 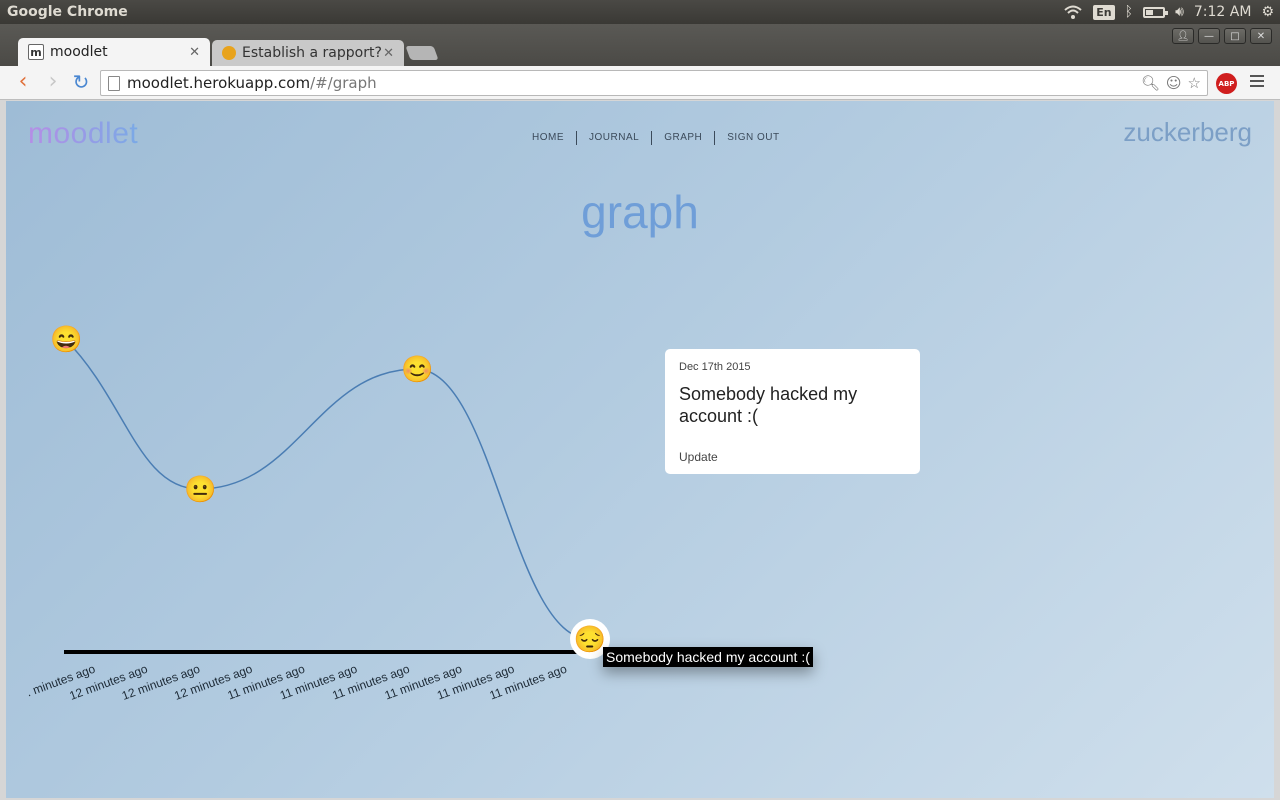 I want to click on indicator-area: En ᛒ 🔊︎ 7:12 AM ⚙, so click(x=1168, y=12).